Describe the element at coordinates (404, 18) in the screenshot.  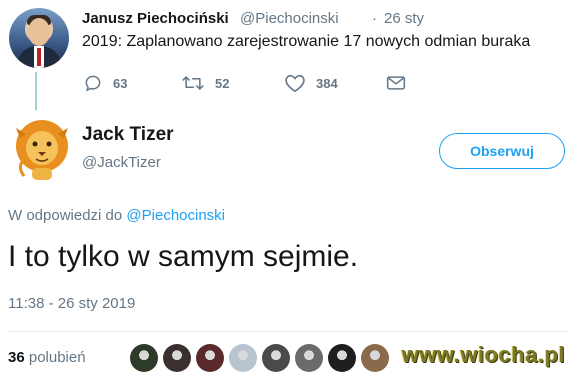
I see `parent-tweet-date: 26 sty` at that location.